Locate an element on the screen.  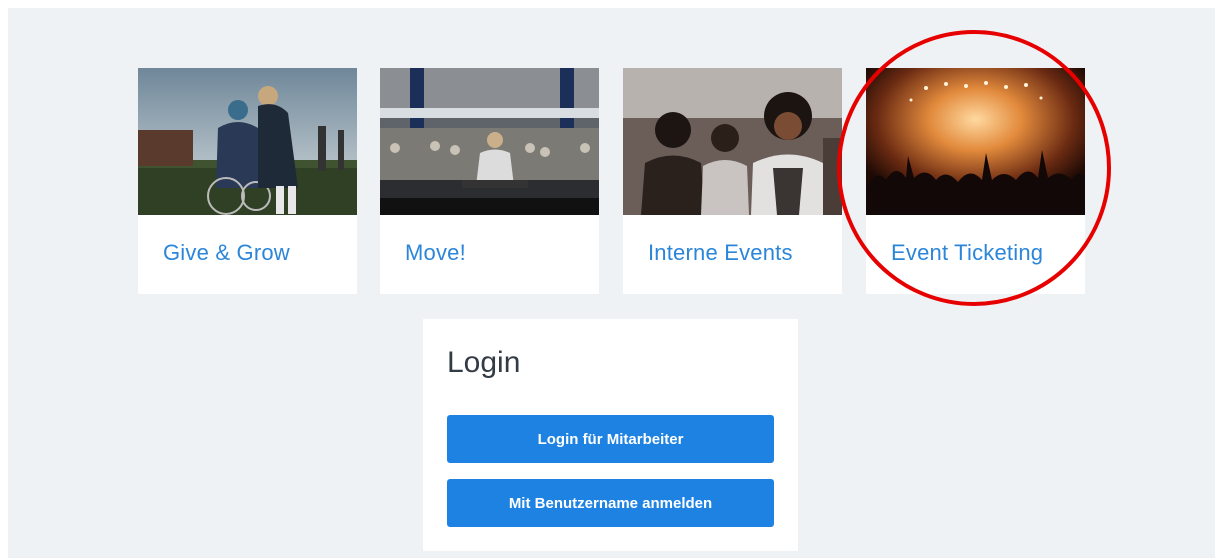
card-move: Move! is located at coordinates (489, 181).